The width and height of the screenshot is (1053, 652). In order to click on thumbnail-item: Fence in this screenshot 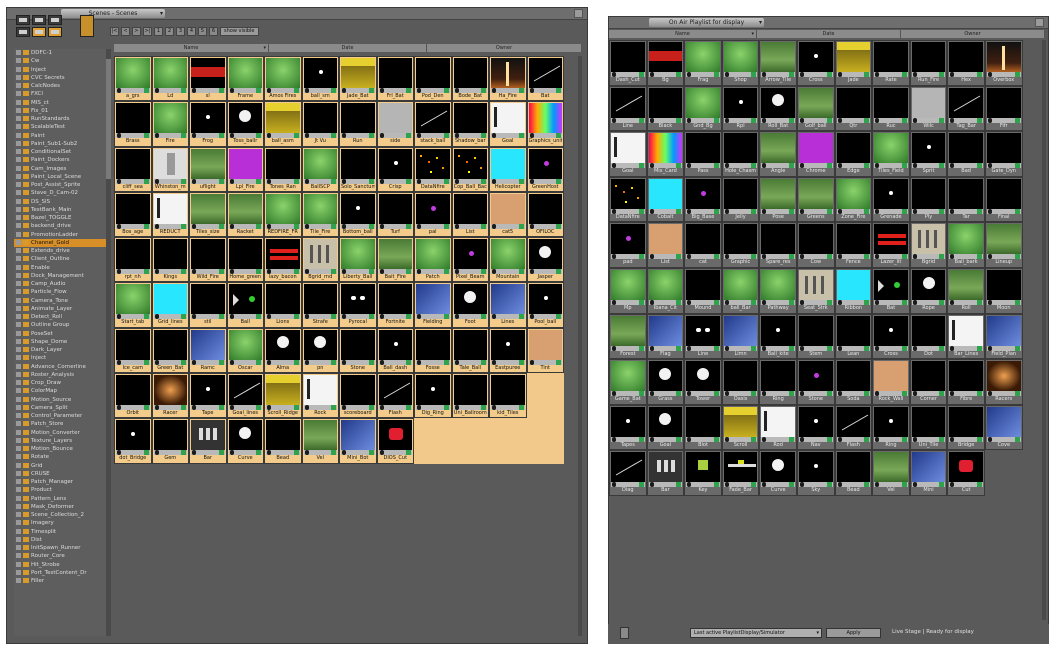, I will do `click(853, 245)`.